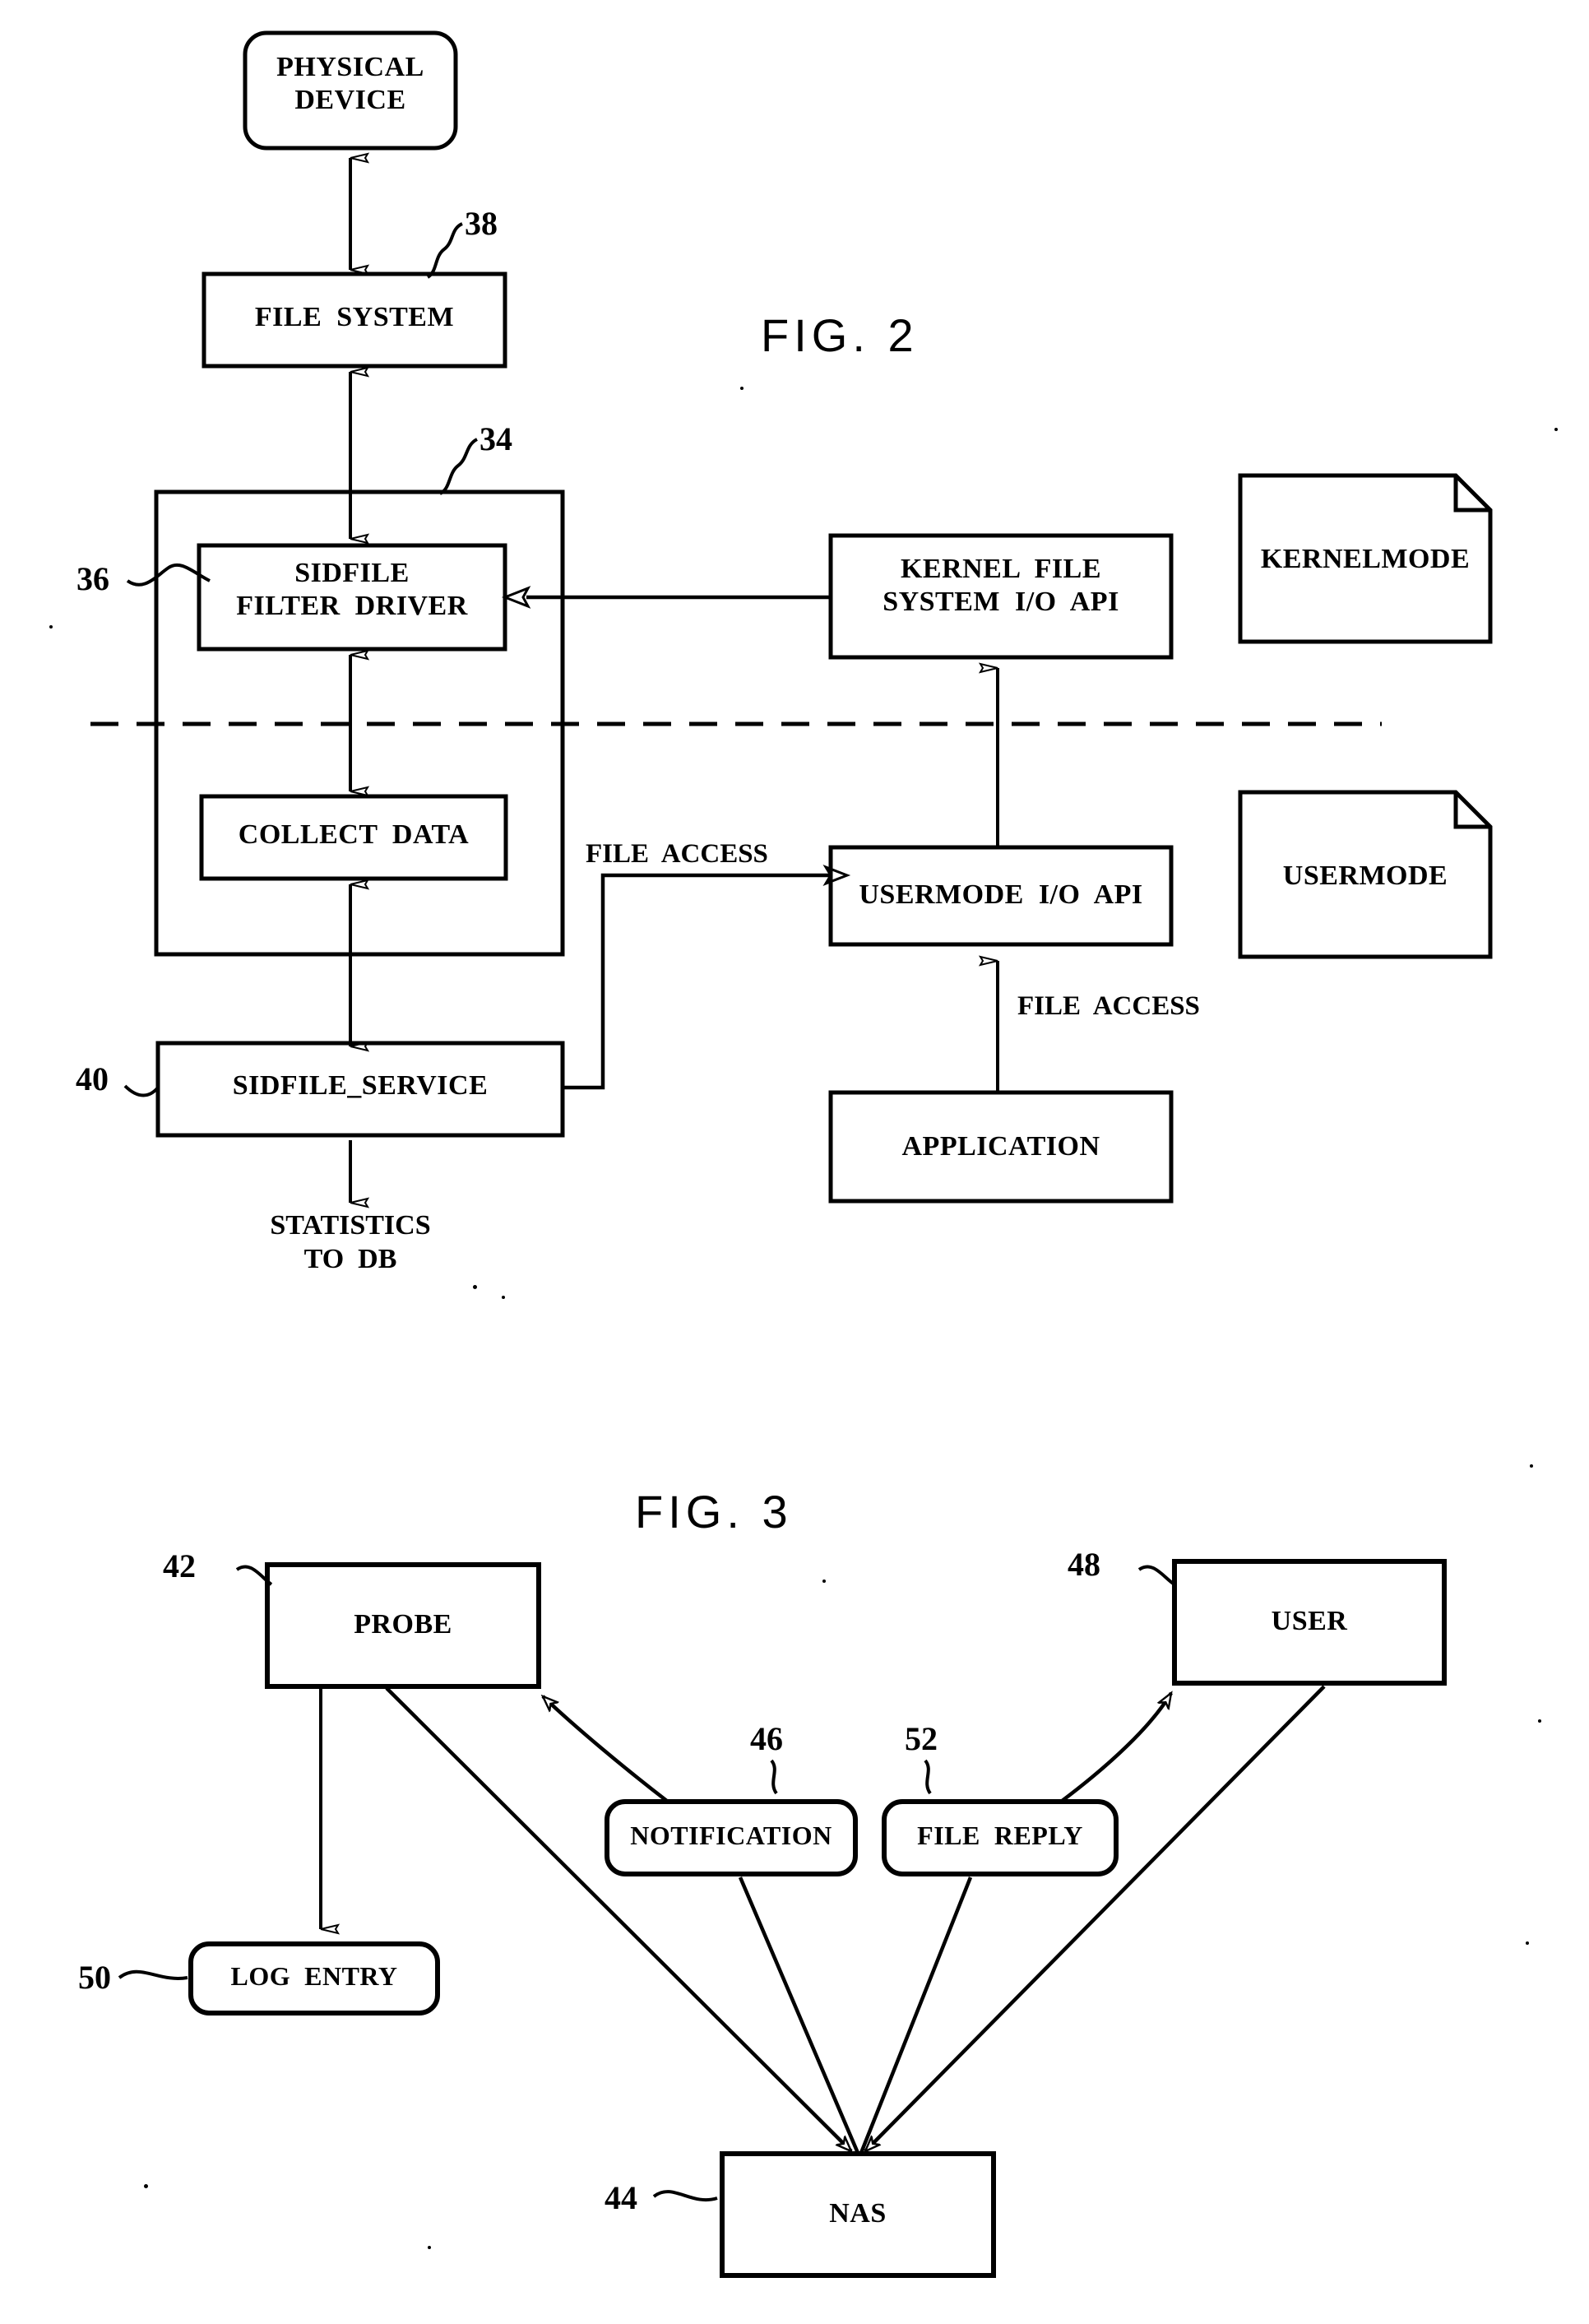 The height and width of the screenshot is (2324, 1589). What do you see at coordinates (677, 854) in the screenshot?
I see `label-file-access-left: FILE ACCESS` at bounding box center [677, 854].